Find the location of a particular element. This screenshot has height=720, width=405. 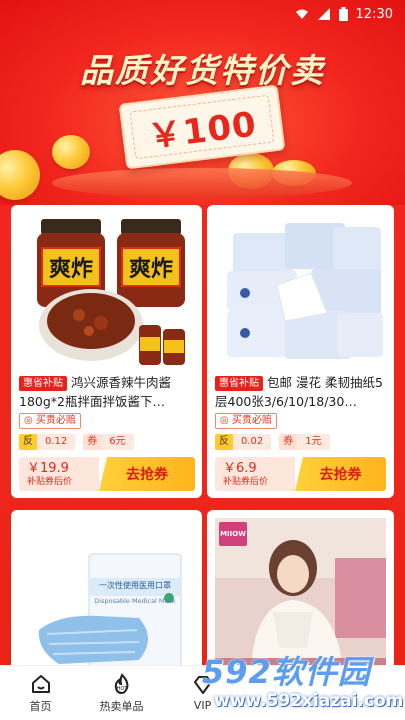

product-image is located at coordinates (300, 293).